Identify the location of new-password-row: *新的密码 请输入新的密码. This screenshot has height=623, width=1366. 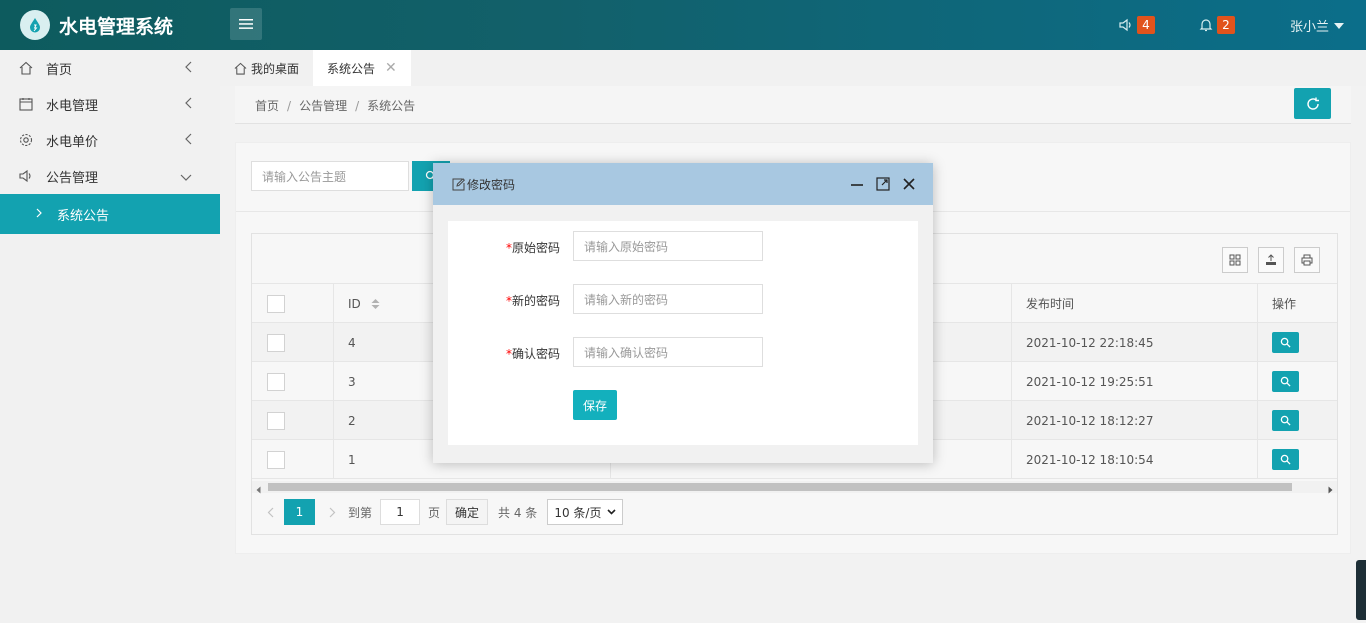
(683, 299).